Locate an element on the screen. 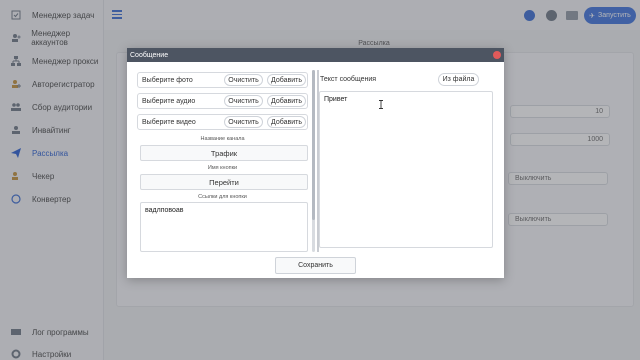  clear-audio-button: Очистить is located at coordinates (243, 101).